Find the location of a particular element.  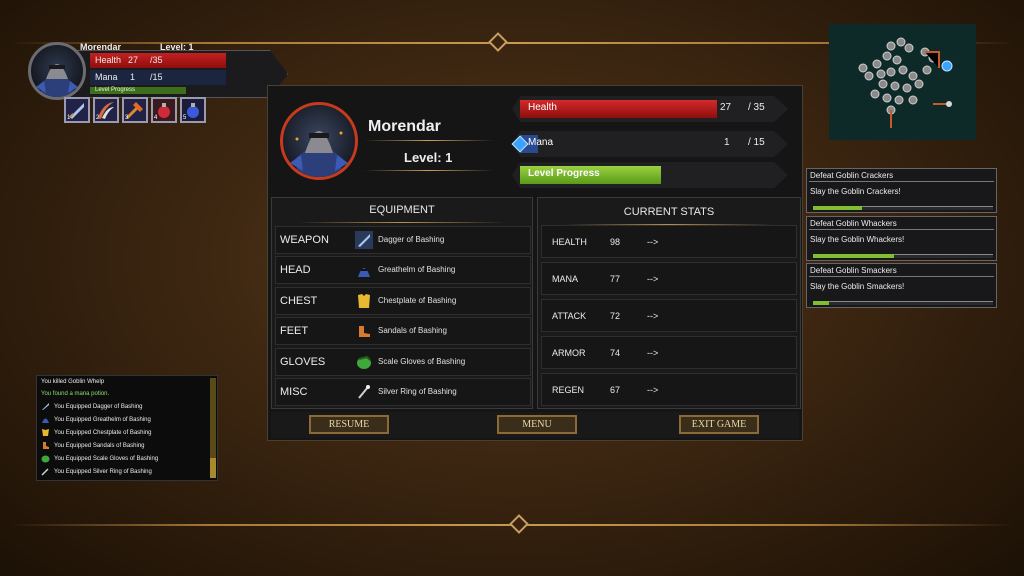

hud-player-name: Morendar is located at coordinates (101, 47).